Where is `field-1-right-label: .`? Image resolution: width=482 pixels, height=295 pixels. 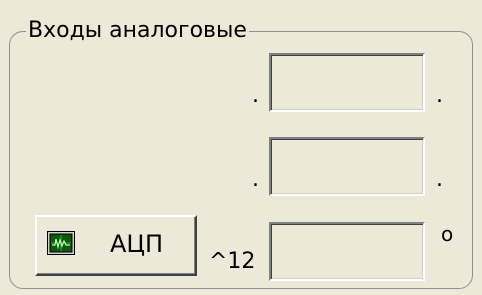
field-1-right-label: . is located at coordinates (439, 95).